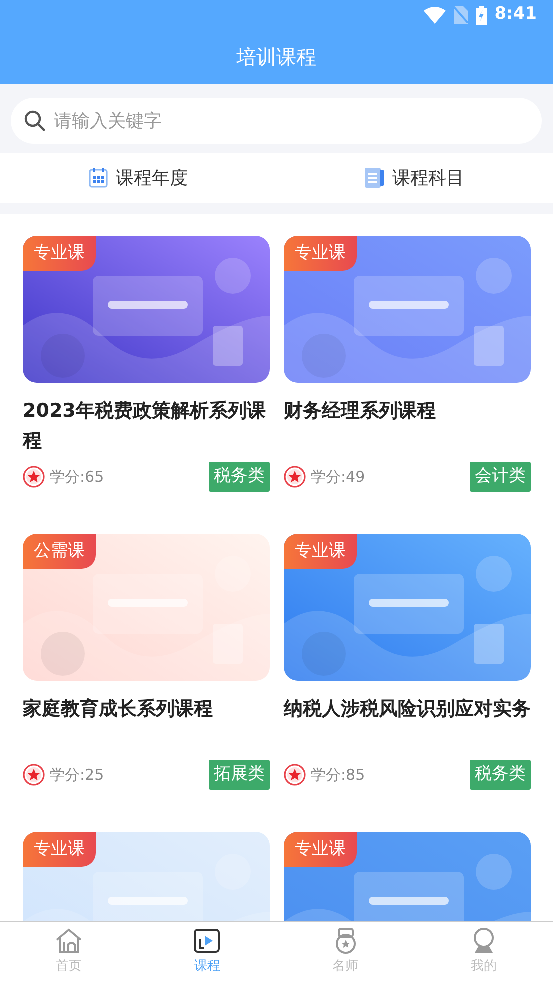 The image size is (553, 983). What do you see at coordinates (414, 178) in the screenshot?
I see `filter-button: 课程科目` at bounding box center [414, 178].